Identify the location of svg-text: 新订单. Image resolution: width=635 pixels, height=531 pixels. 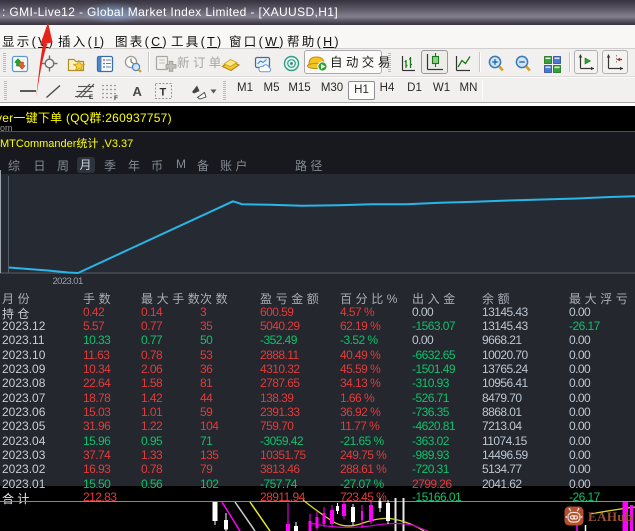
(201, 62).